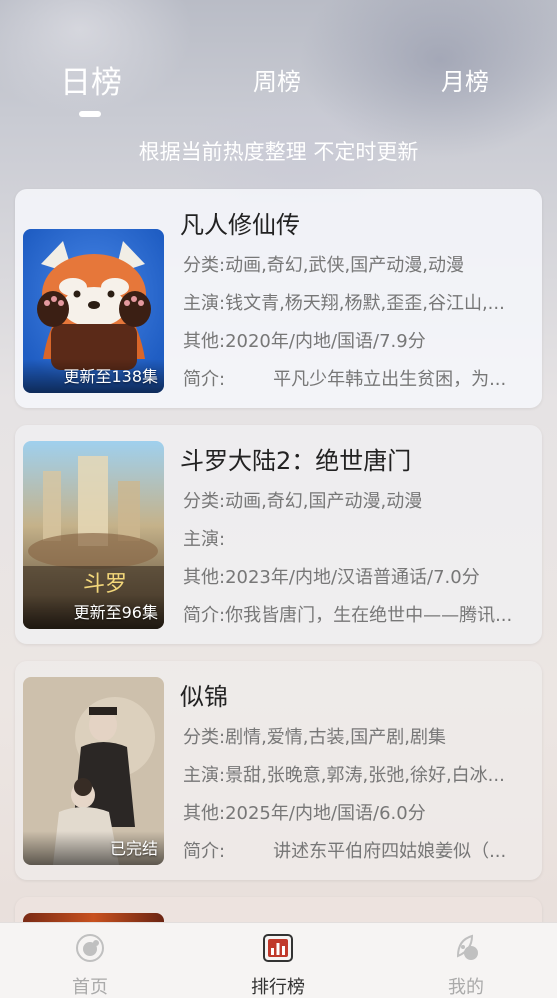 The width and height of the screenshot is (557, 998). What do you see at coordinates (467, 947) in the screenshot?
I see `profile-icon` at bounding box center [467, 947].